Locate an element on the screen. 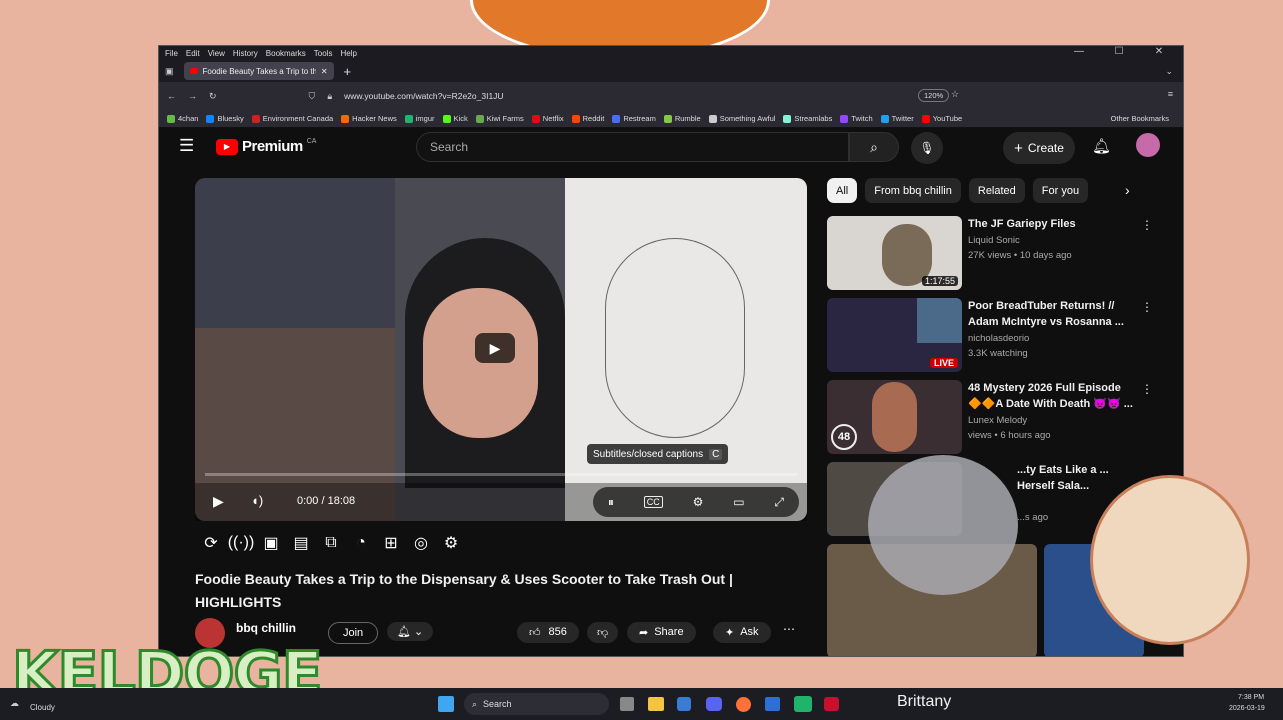 The height and width of the screenshot is (720, 1283). speed-icon: ◔ is located at coordinates (361, 543).